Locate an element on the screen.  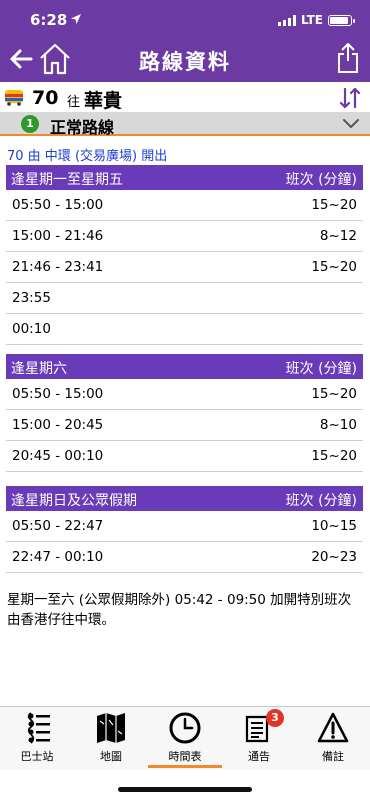
time-period: 21:46 - 23:41 is located at coordinates (58, 267).